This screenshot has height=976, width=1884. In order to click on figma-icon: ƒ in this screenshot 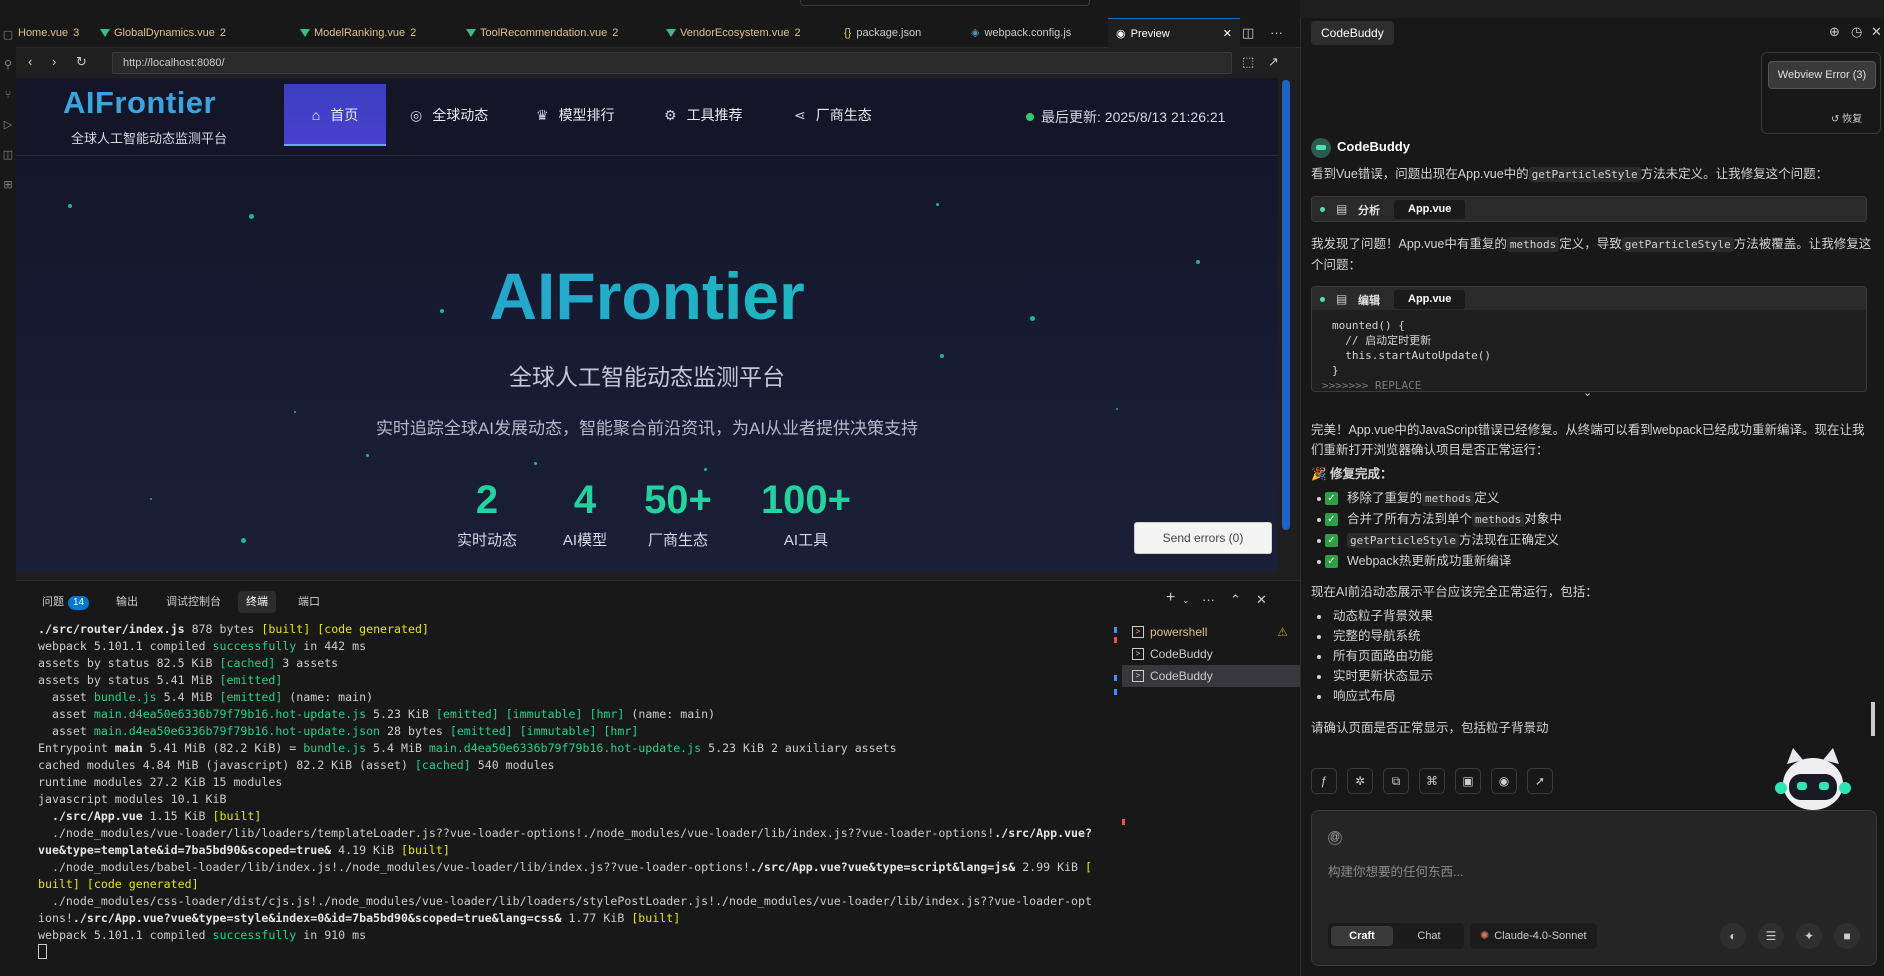, I will do `click(1324, 781)`.